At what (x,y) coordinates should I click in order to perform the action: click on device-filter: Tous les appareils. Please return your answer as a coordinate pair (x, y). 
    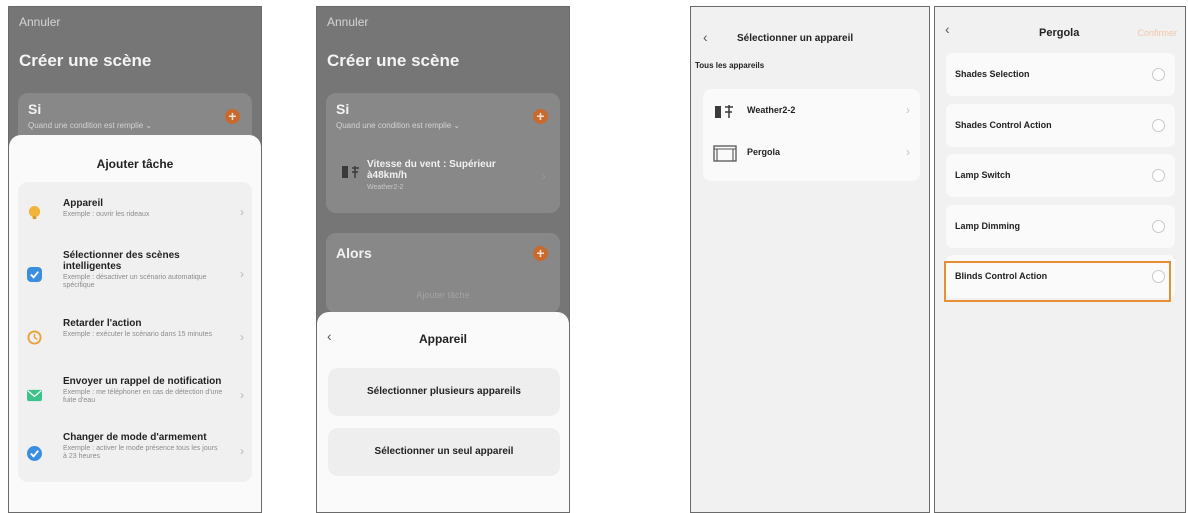
    Looking at the image, I should click on (729, 65).